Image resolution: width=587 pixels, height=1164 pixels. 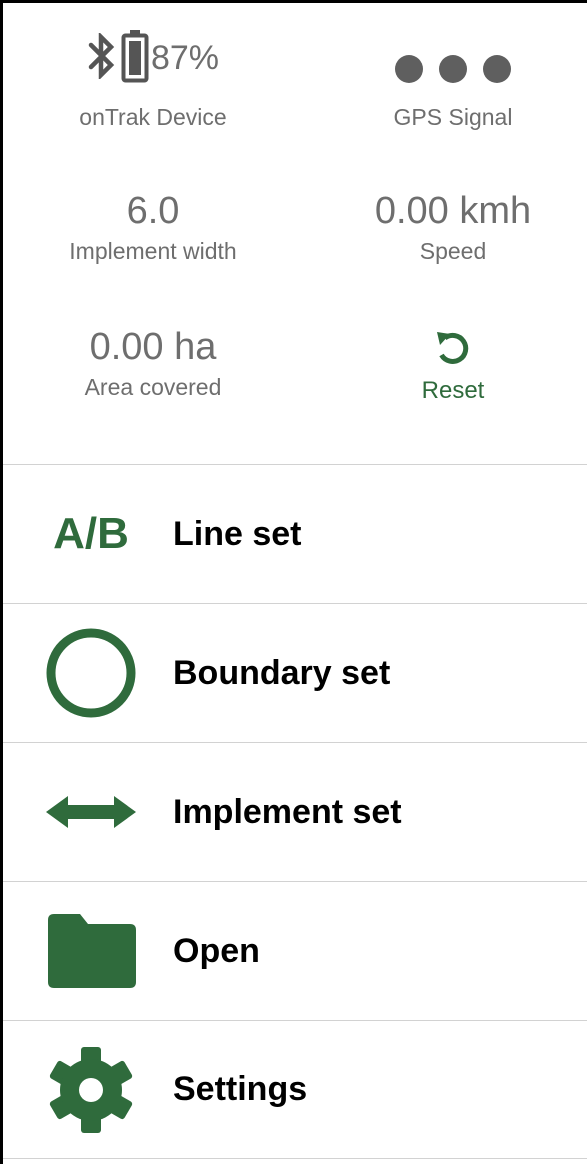 What do you see at coordinates (153, 387) in the screenshot?
I see `area-label: Area covered` at bounding box center [153, 387].